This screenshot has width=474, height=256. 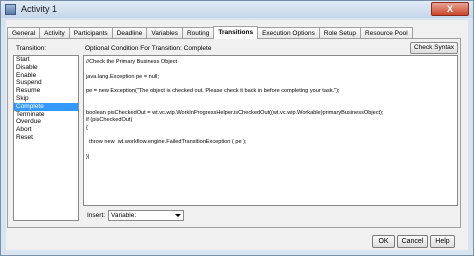 What do you see at coordinates (450, 9) in the screenshot?
I see `close-button: X` at bounding box center [450, 9].